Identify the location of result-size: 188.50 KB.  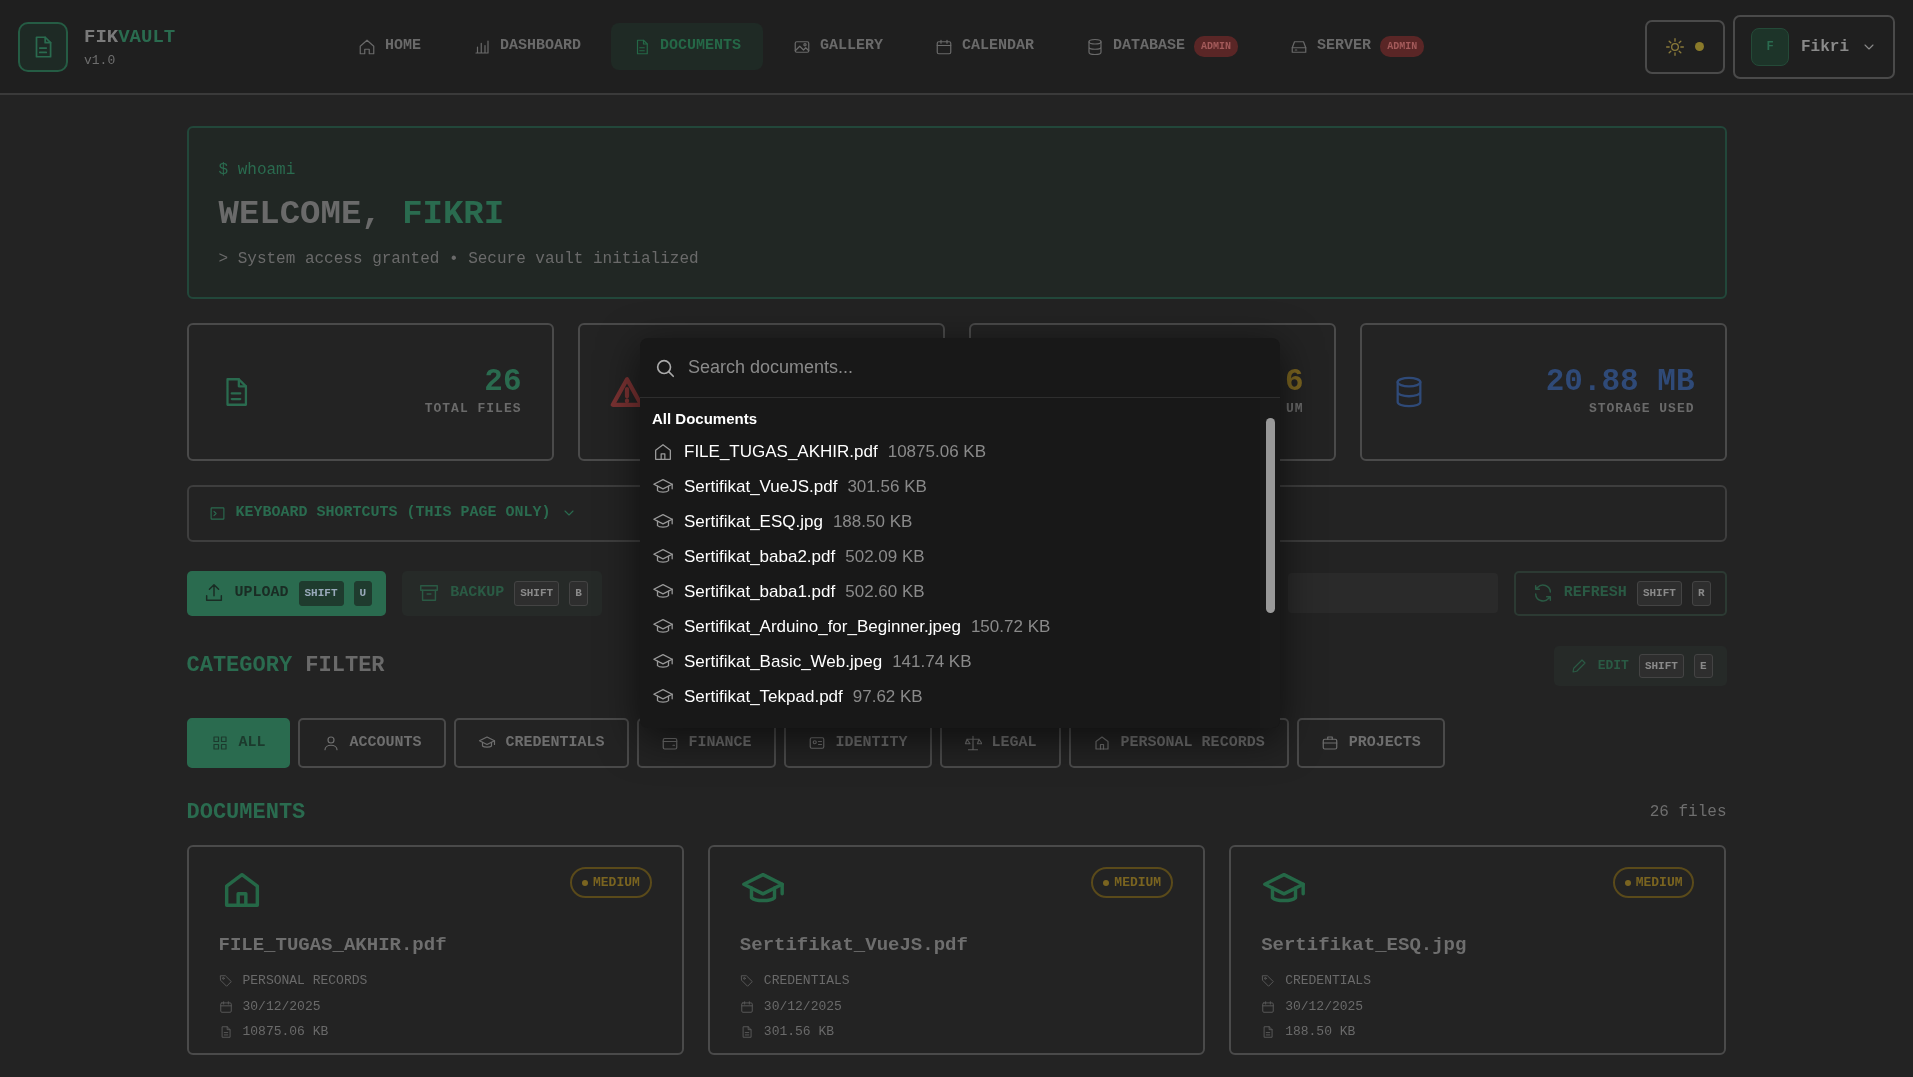
(872, 522).